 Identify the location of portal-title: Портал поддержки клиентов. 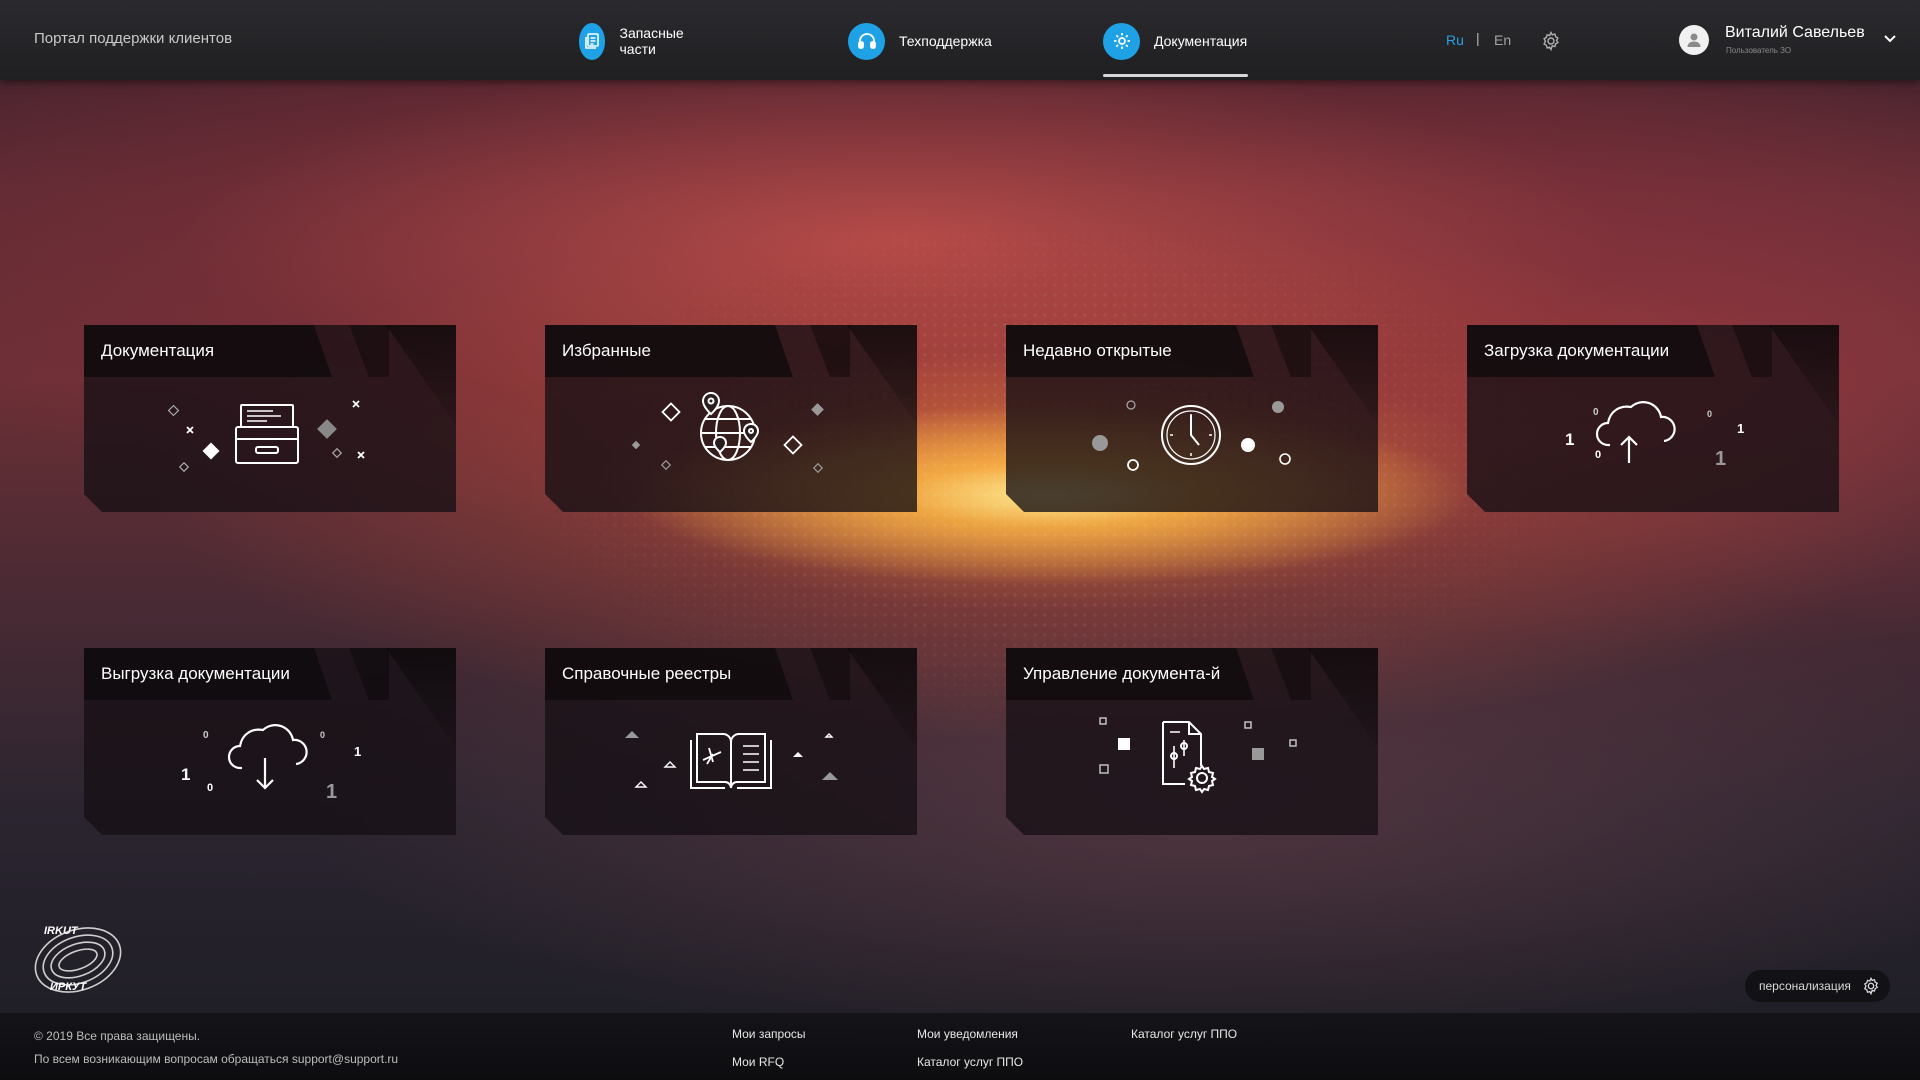
(133, 38).